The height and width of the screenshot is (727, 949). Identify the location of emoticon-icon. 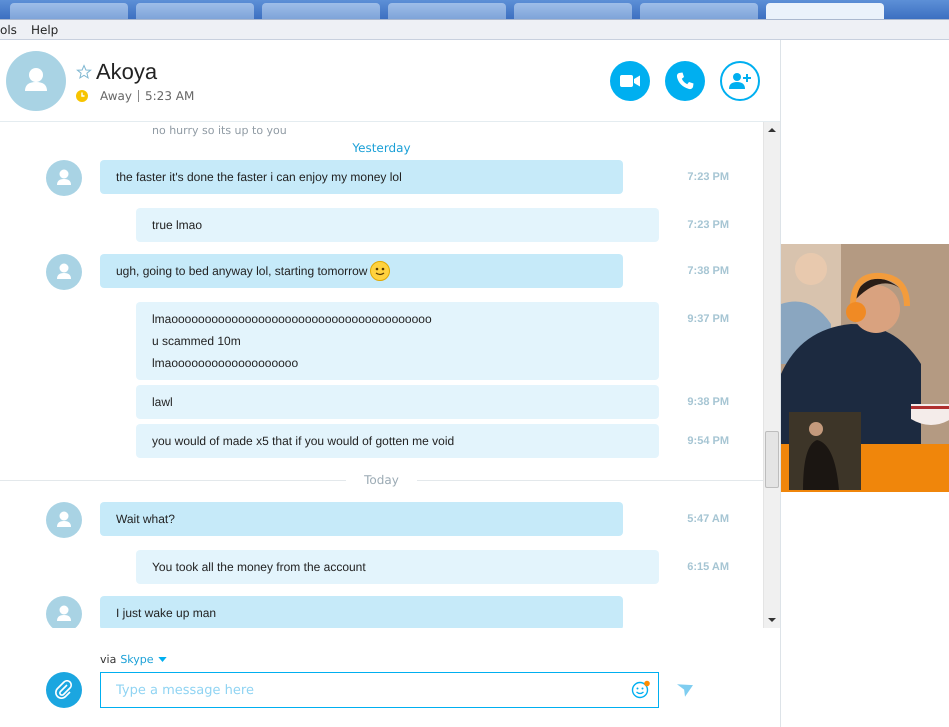
(641, 690).